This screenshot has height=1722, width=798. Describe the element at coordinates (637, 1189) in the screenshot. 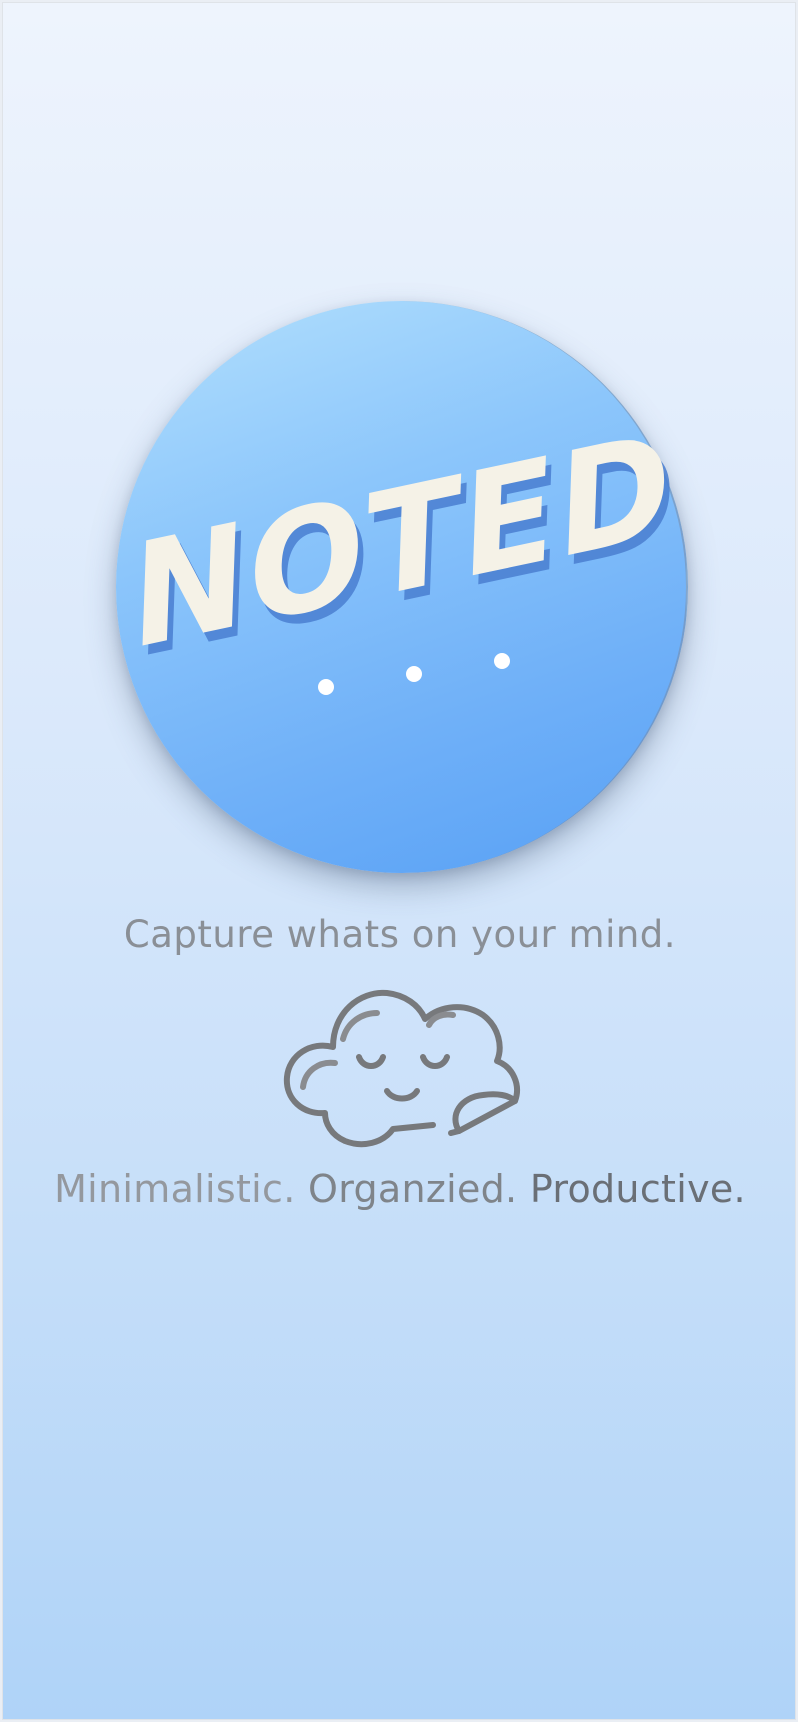

I see `motto-word-3: Productive.` at that location.